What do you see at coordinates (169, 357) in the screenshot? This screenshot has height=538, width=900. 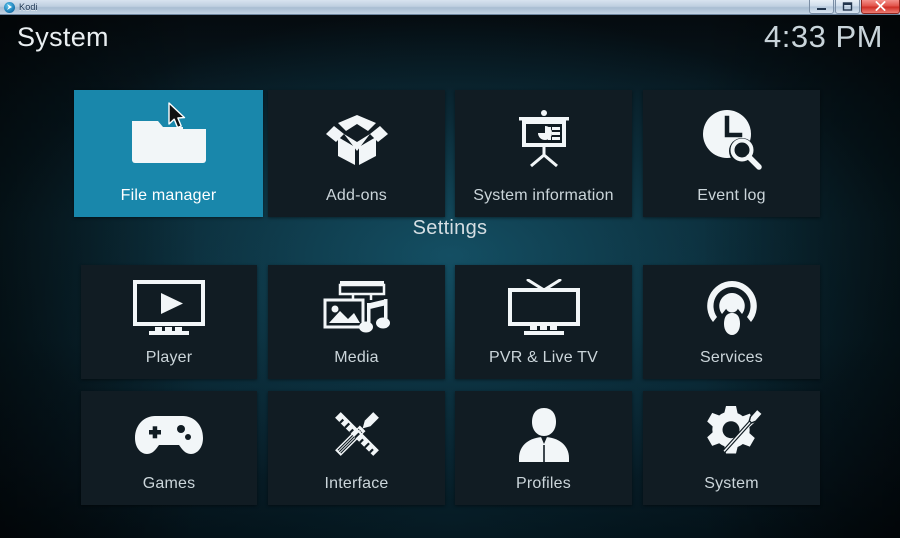 I see `tile-label: Player` at bounding box center [169, 357].